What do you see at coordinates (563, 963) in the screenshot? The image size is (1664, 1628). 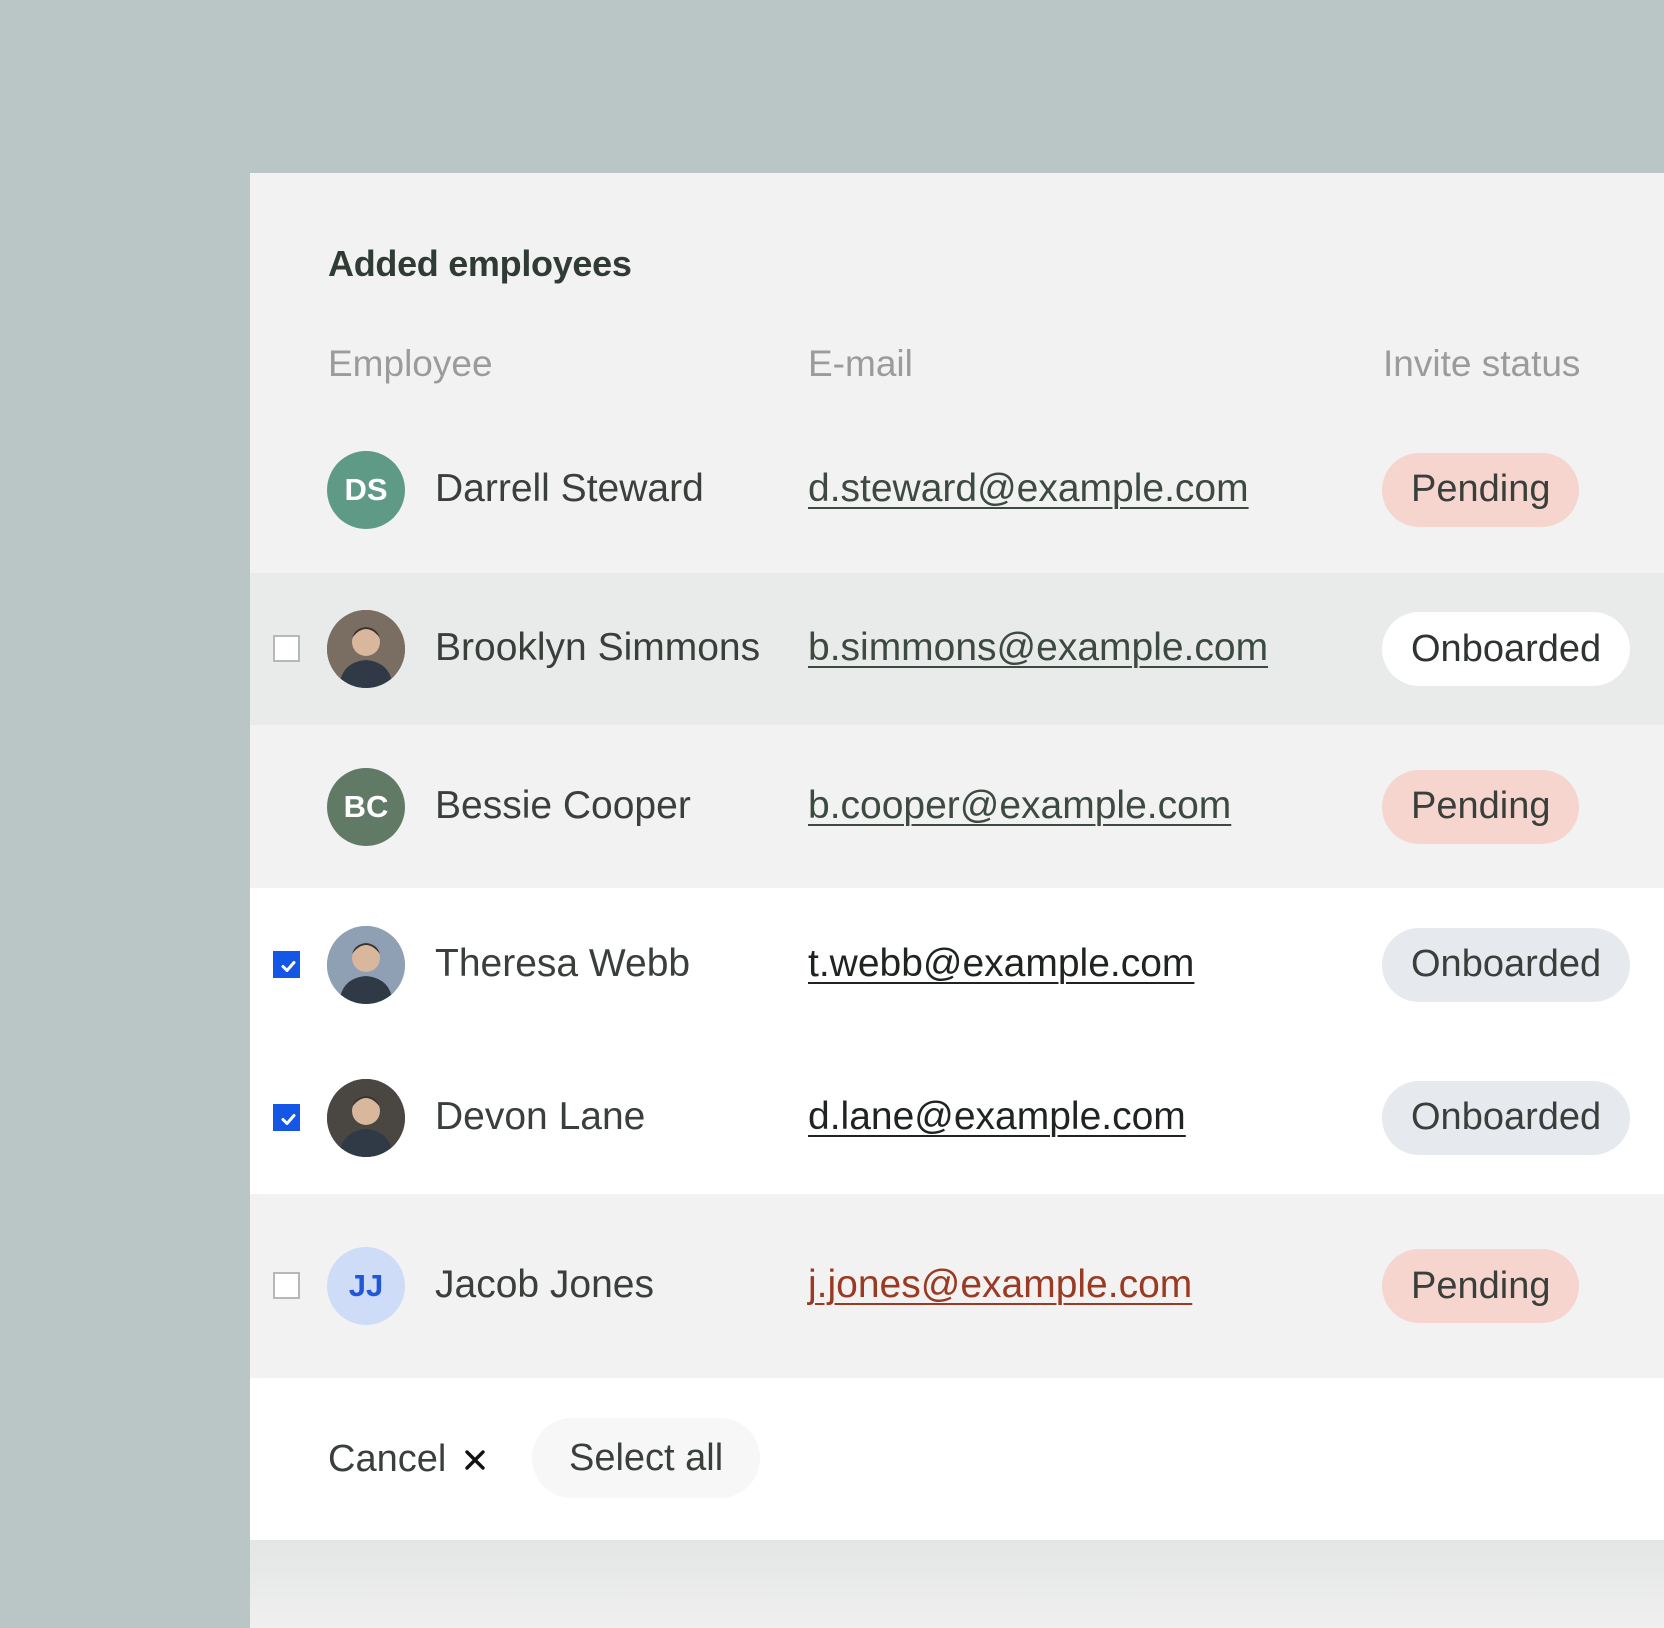 I see `employee-name: Theresa Webb` at bounding box center [563, 963].